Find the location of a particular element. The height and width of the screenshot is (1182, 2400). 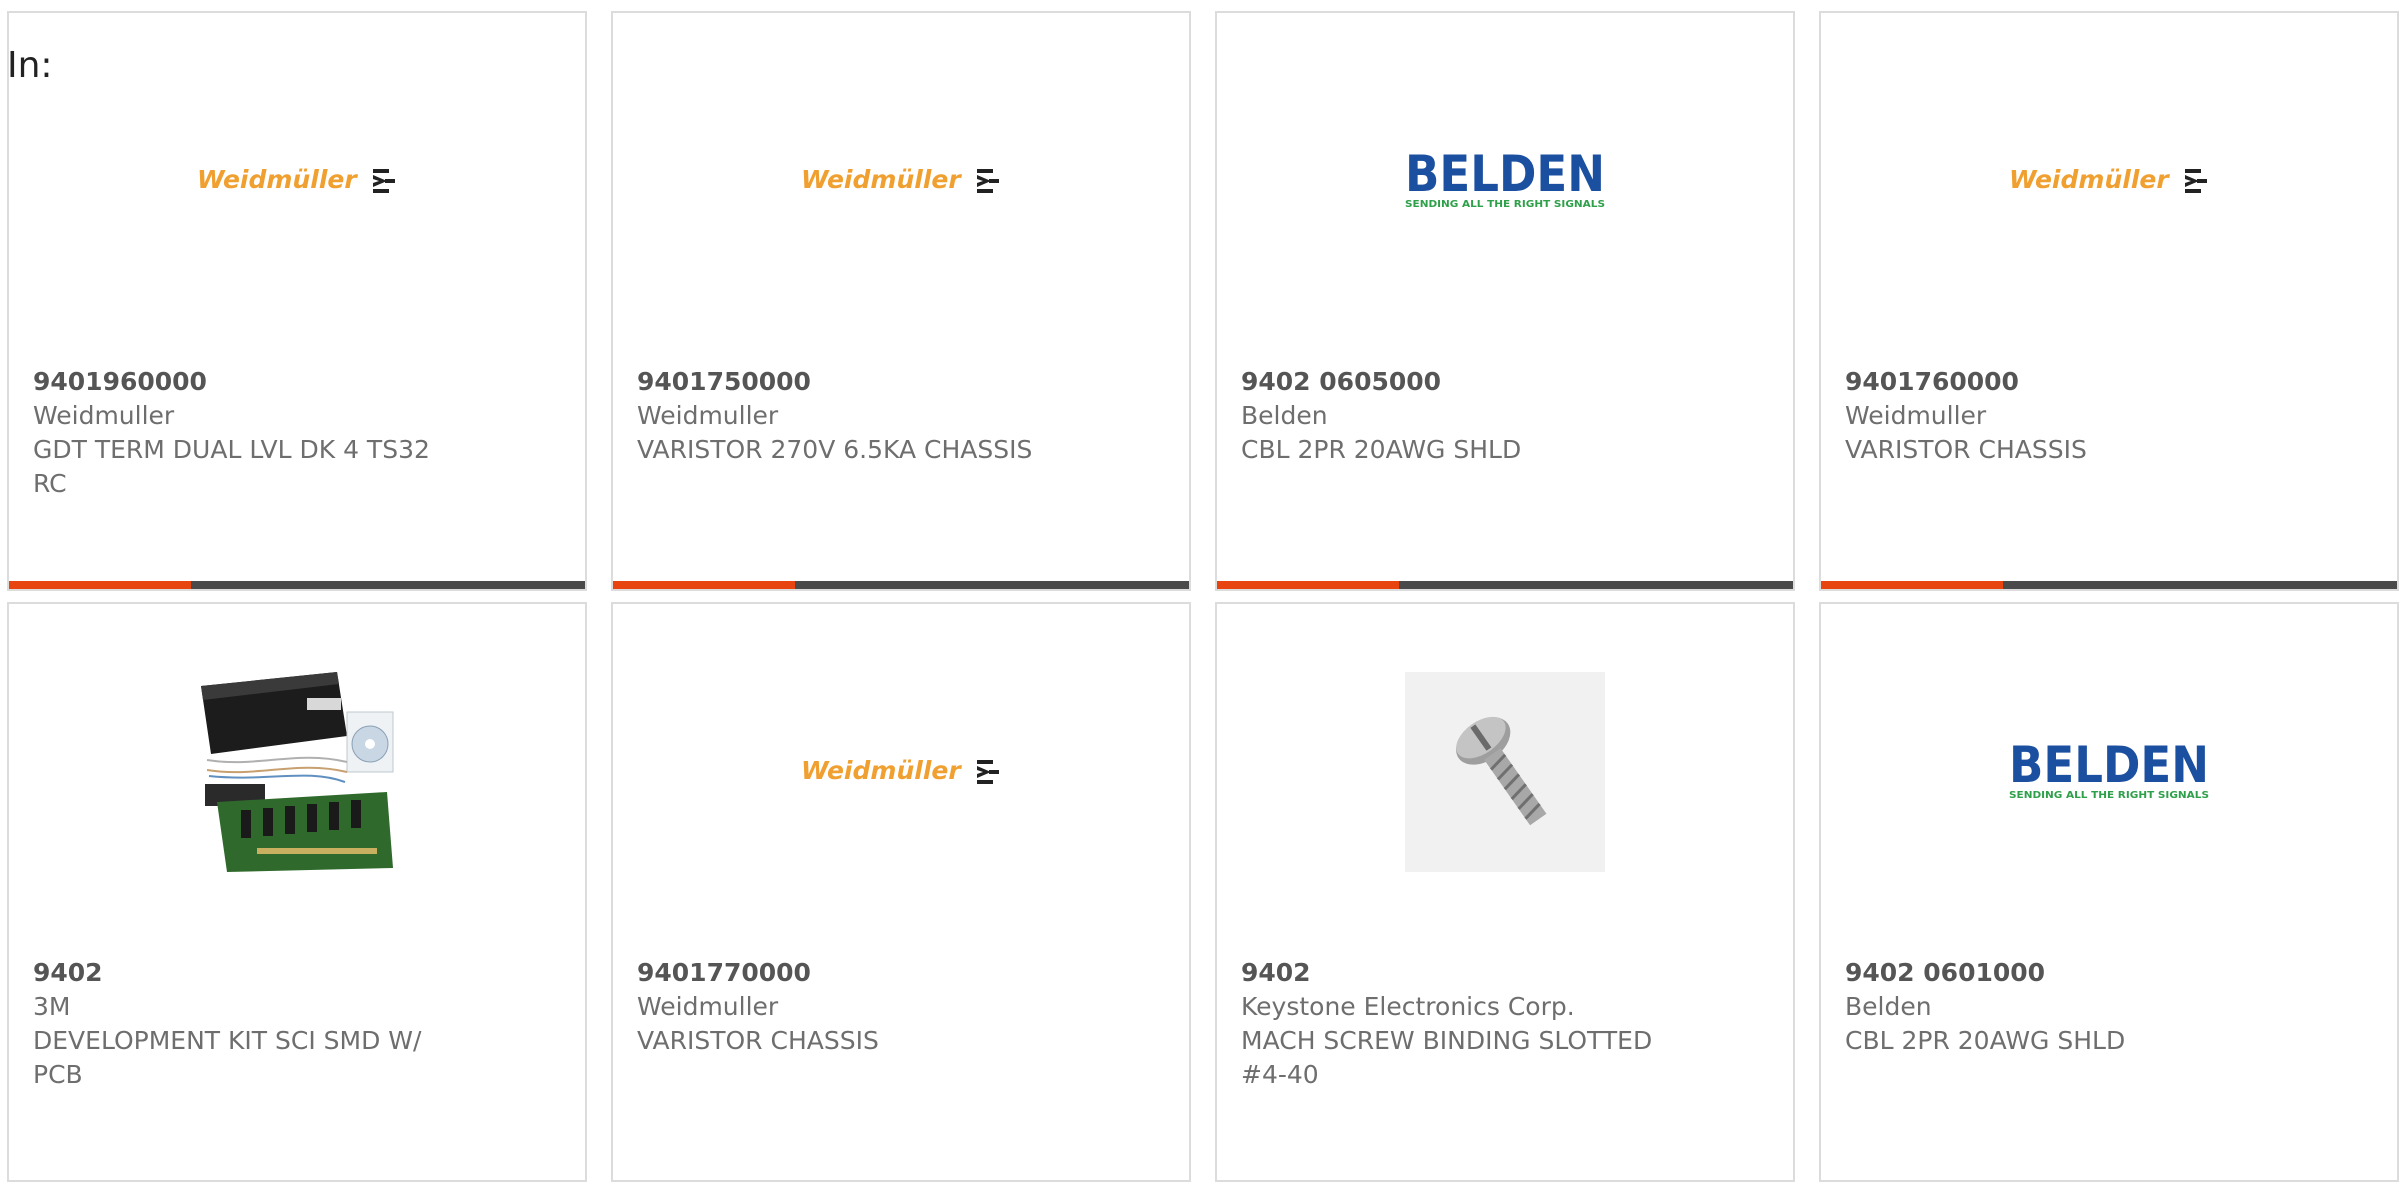

part-number: 9401760000 is located at coordinates (2055, 382).